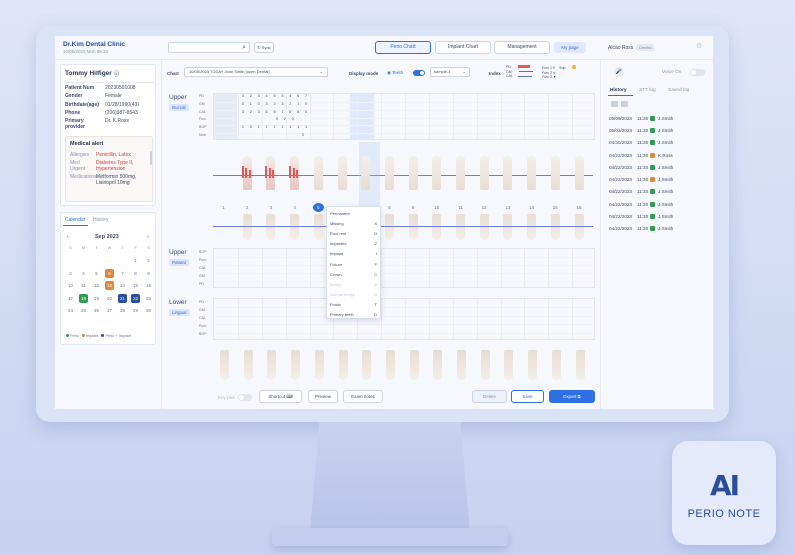  What do you see at coordinates (83, 311) in the screenshot?
I see `calendar-day: 25` at bounding box center [83, 311].